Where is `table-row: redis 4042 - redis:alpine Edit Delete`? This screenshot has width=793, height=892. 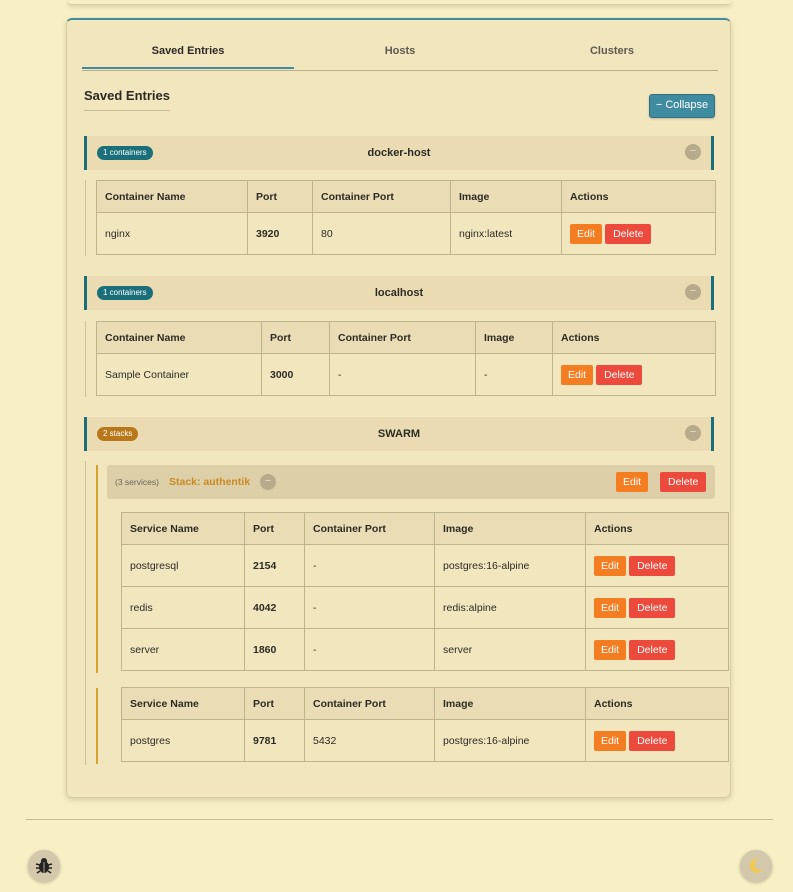 table-row: redis 4042 - redis:alpine Edit Delete is located at coordinates (425, 607).